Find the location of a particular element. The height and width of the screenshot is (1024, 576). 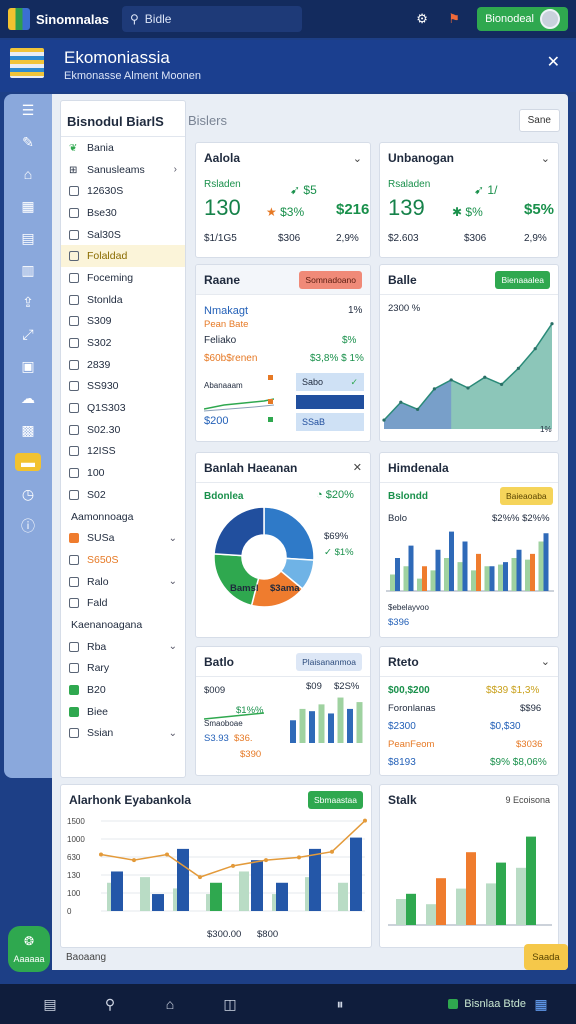

filter-item: S302 is located at coordinates (123, 343).